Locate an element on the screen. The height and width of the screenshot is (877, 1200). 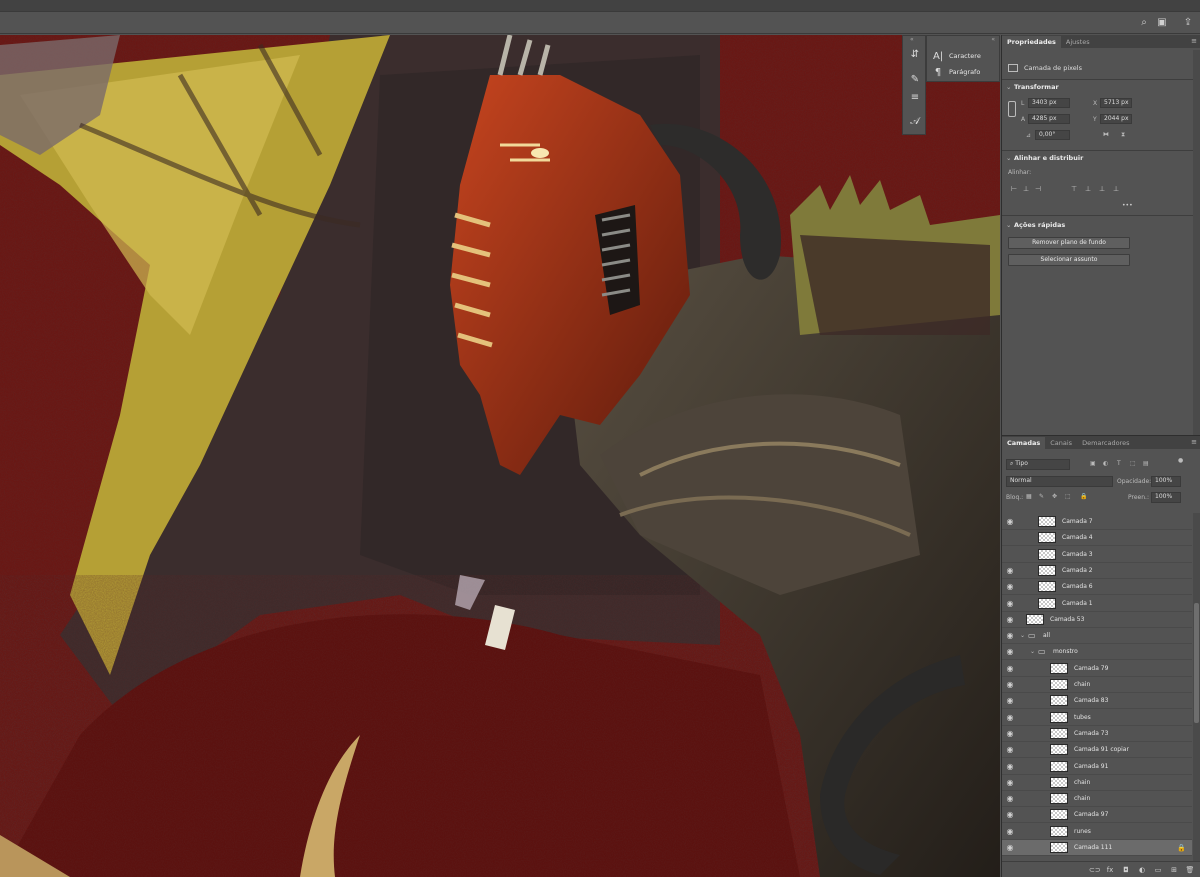
scroll-thumb is located at coordinates (1196, 663).